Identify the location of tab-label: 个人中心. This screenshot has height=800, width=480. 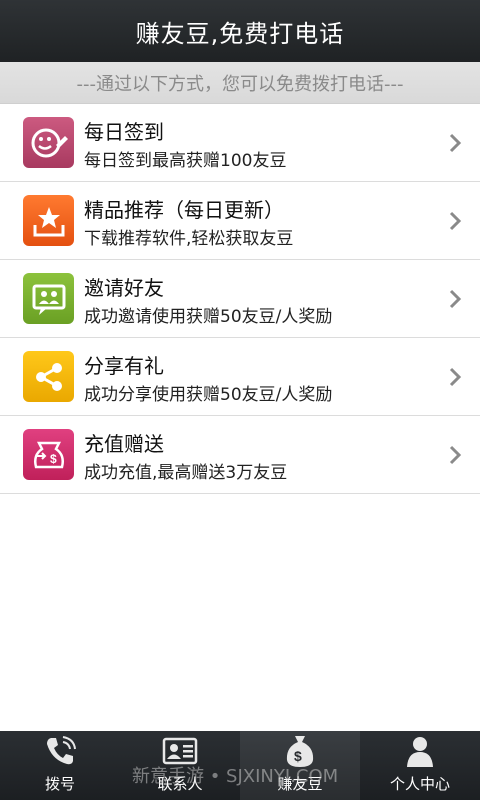
(419, 784).